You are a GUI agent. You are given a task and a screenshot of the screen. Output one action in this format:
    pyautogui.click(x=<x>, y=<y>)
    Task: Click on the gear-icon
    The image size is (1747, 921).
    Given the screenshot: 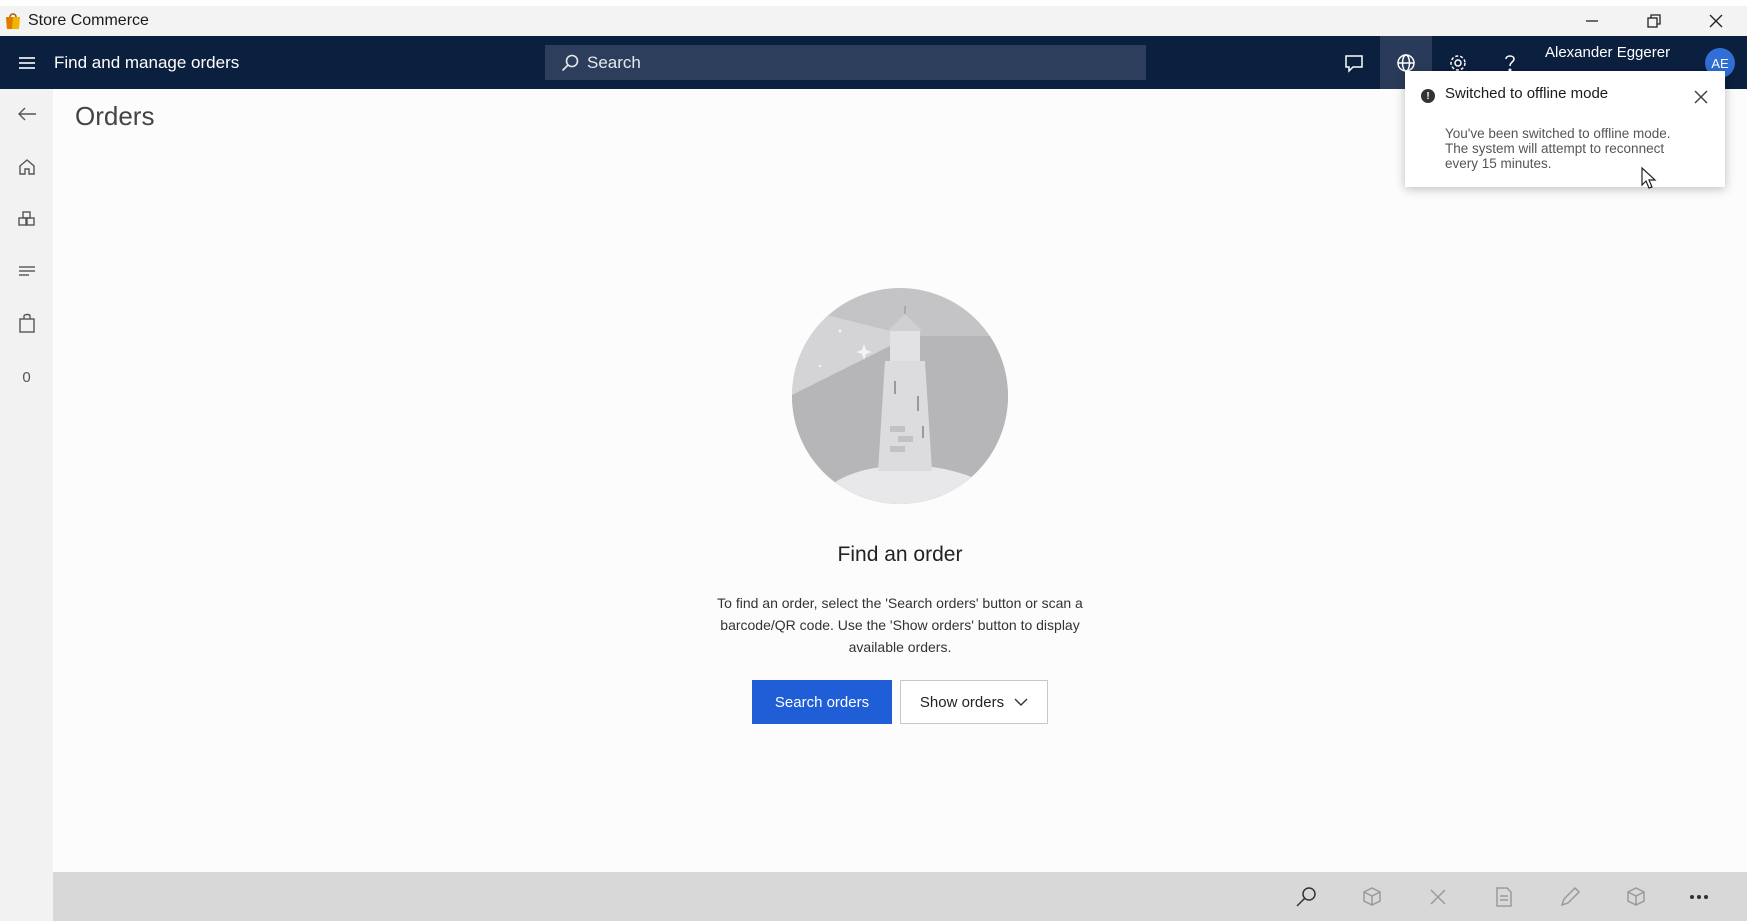 What is the action you would take?
    pyautogui.click(x=1458, y=62)
    